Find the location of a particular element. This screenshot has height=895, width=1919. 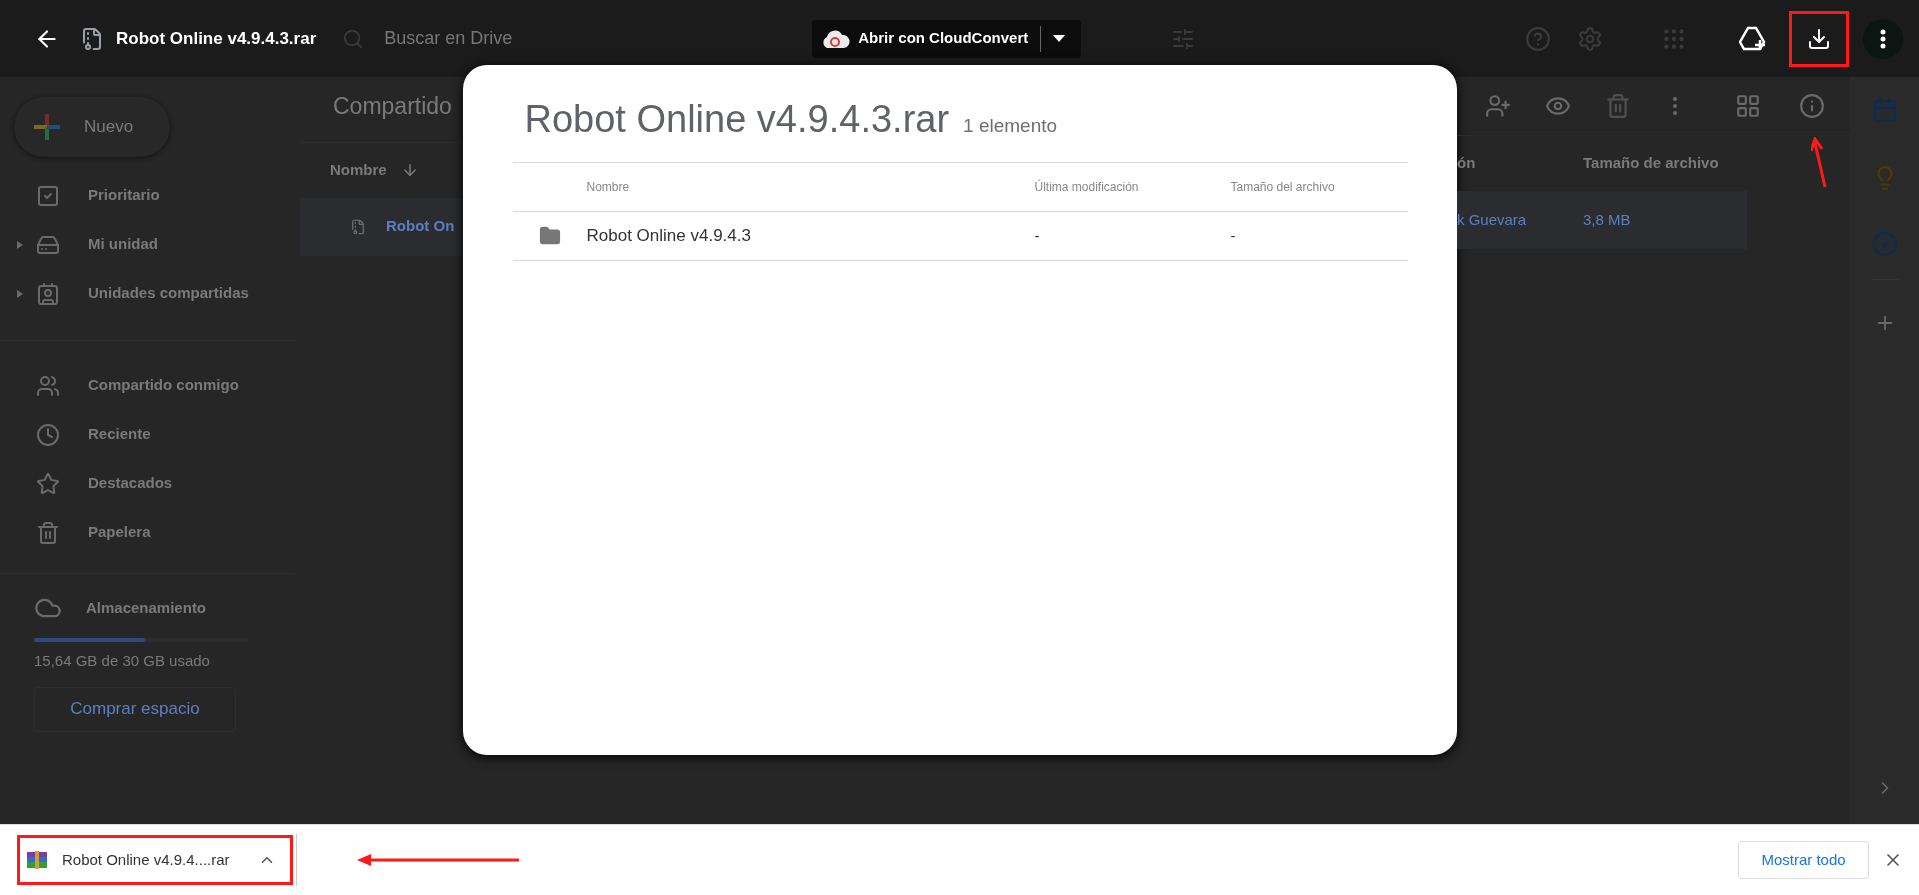

filter-icon is located at coordinates (1183, 38).